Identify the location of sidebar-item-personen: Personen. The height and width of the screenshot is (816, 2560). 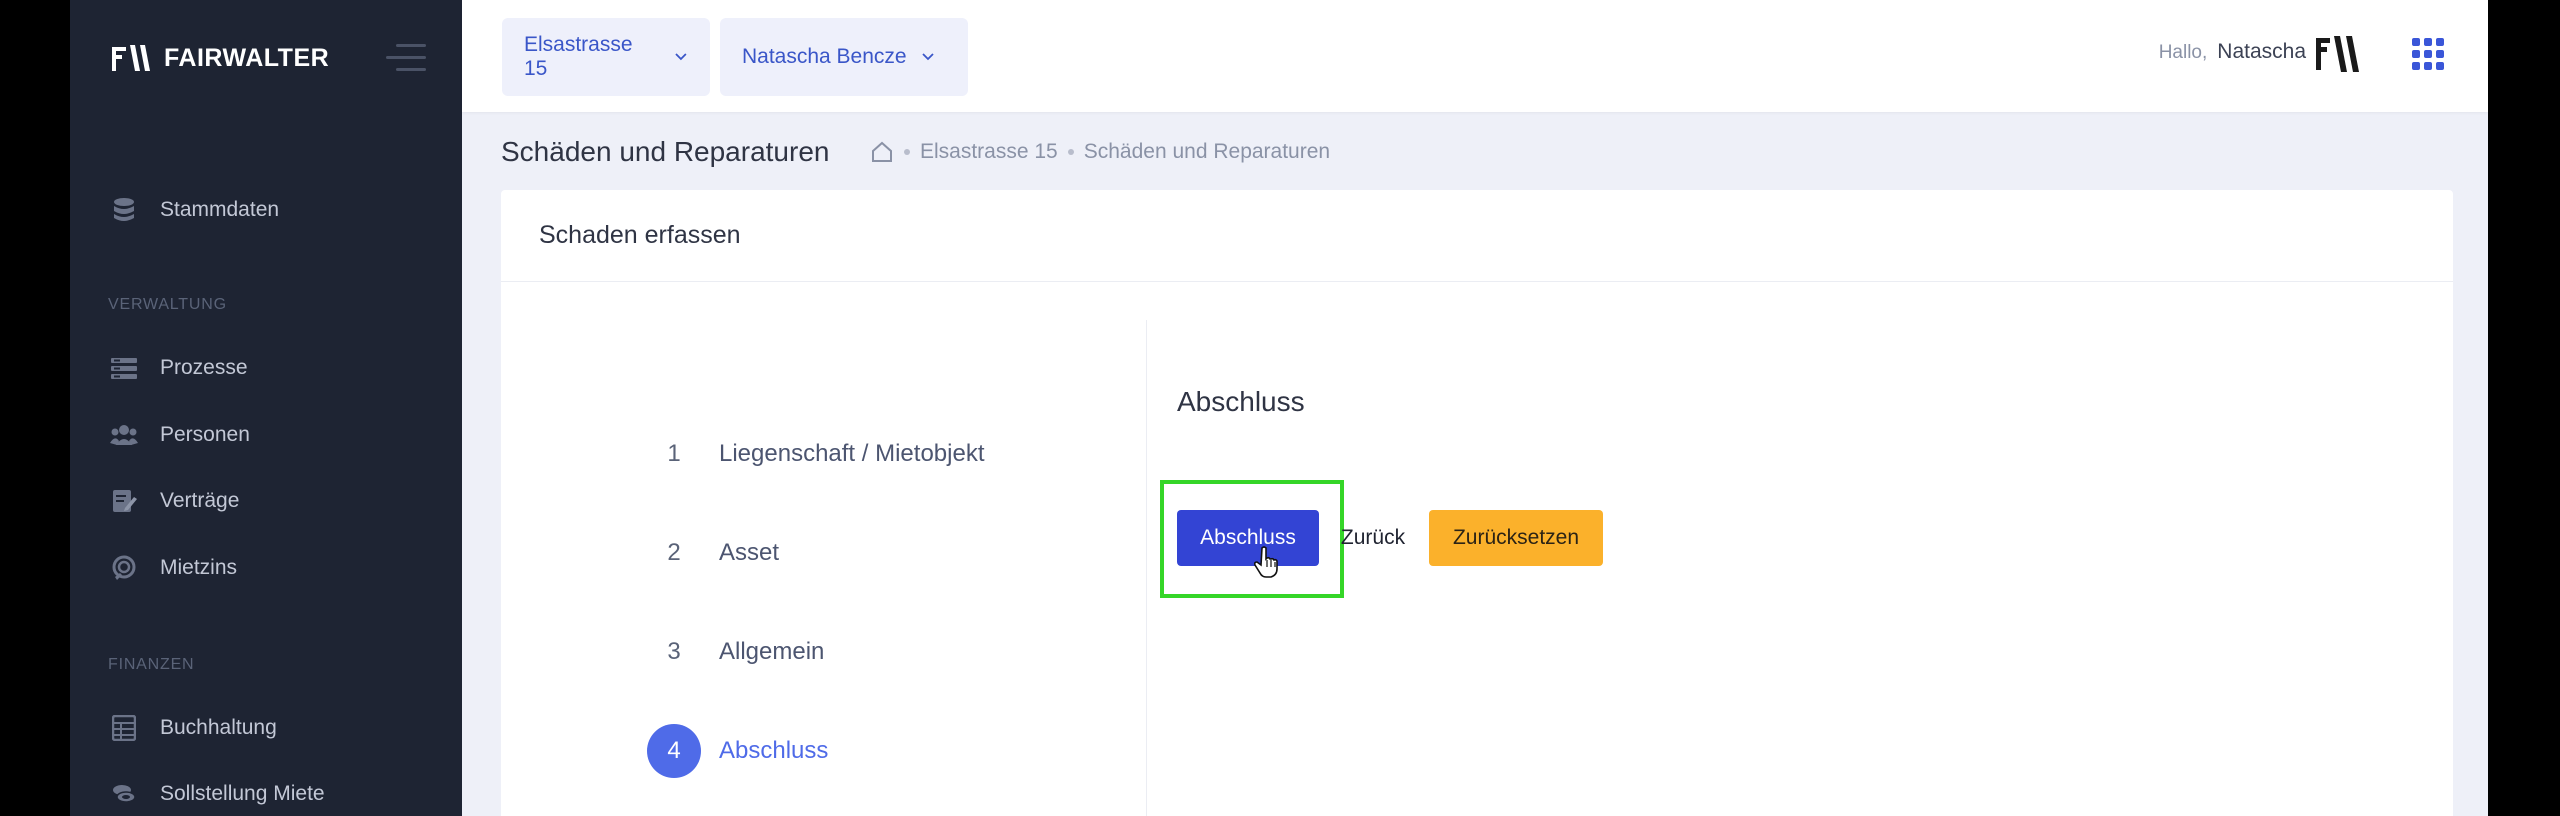
(270, 435).